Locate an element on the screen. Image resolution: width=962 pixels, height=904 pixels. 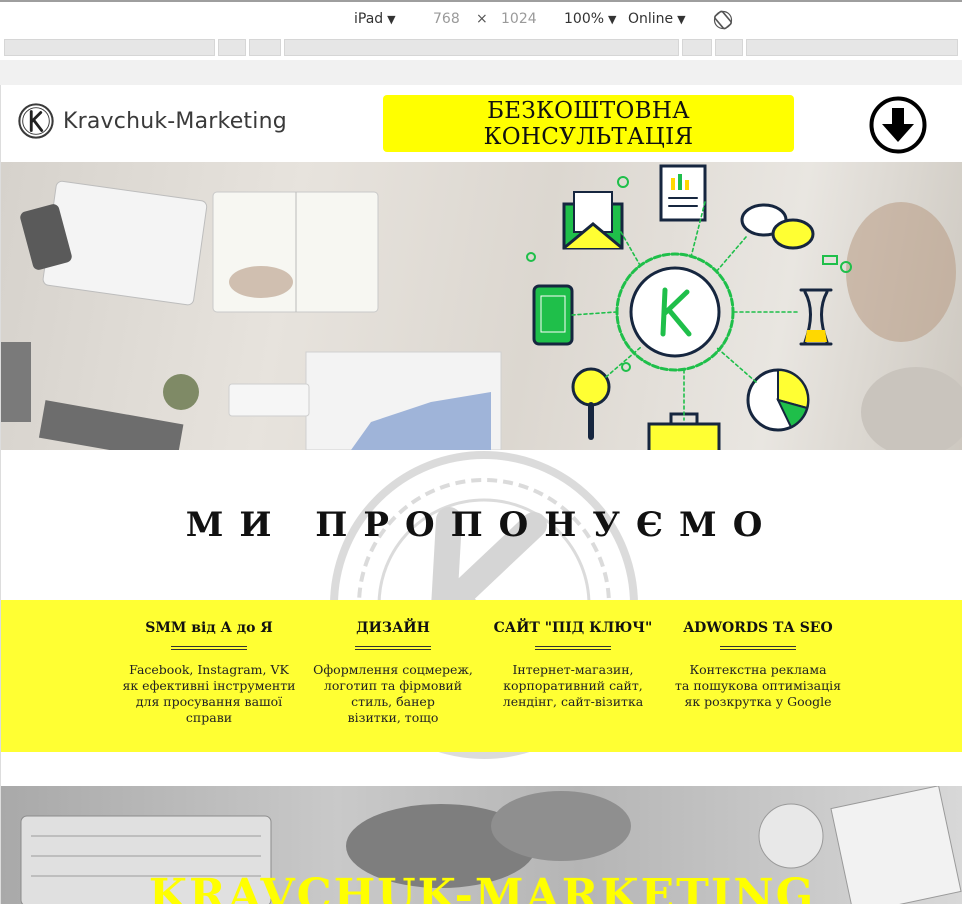
height-input: 1024 is located at coordinates (519, 19).